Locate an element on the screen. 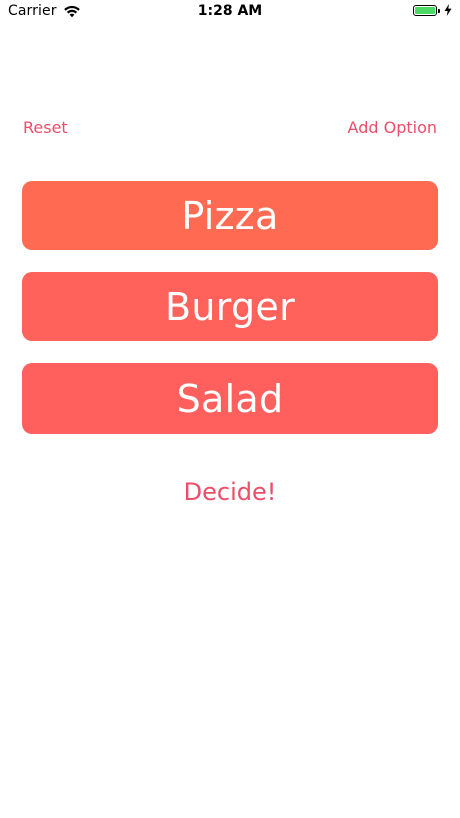  status-bar: Carrier 1:28 AM is located at coordinates (230, 12).